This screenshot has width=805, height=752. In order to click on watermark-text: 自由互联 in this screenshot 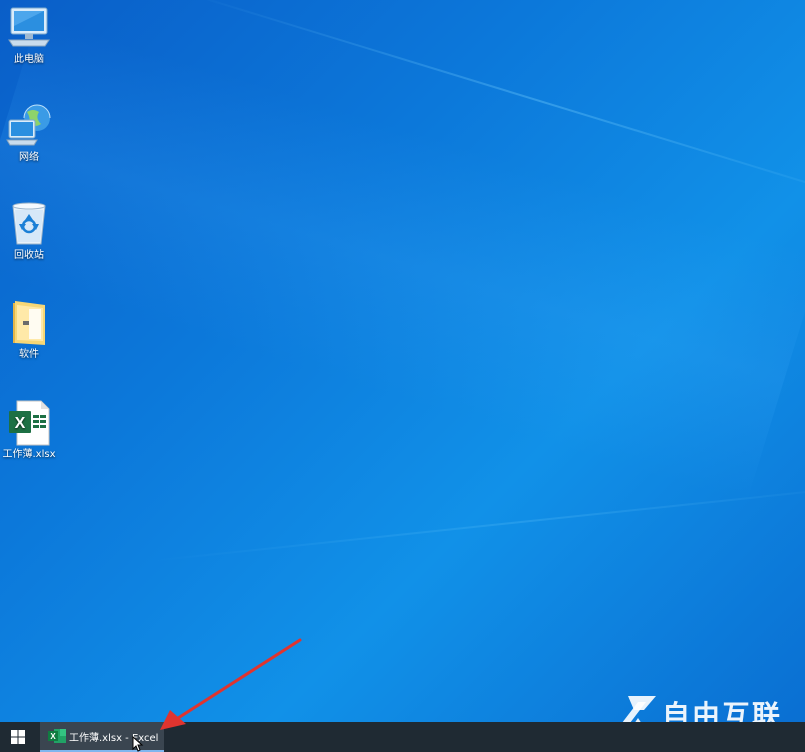, I will do `click(722, 710)`.